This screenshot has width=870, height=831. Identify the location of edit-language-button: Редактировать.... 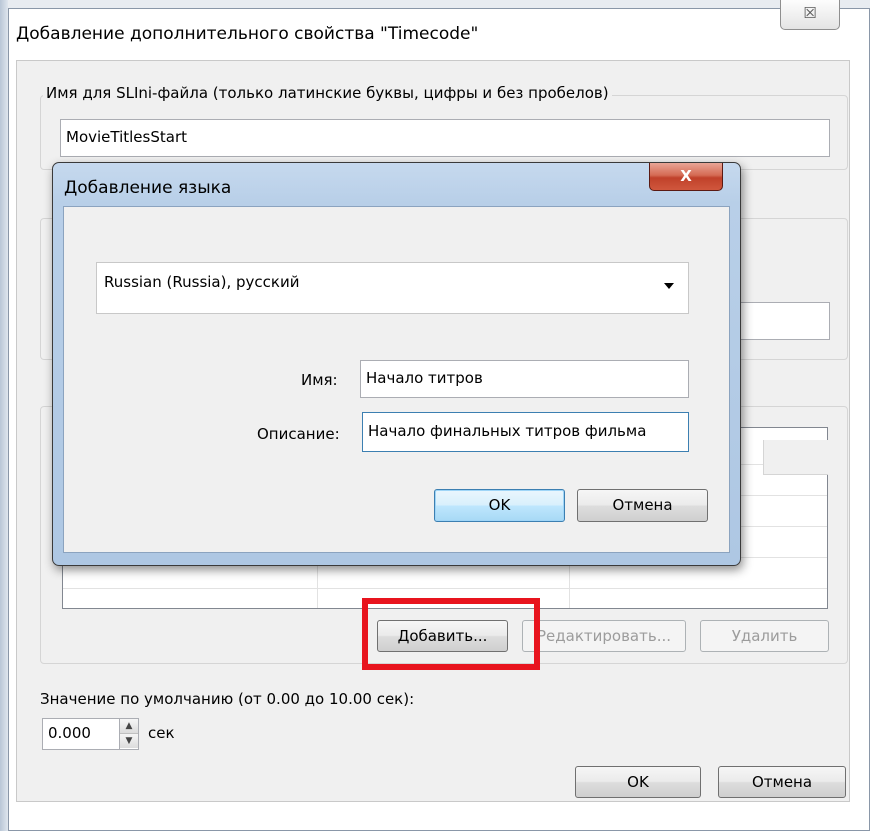
(604, 636).